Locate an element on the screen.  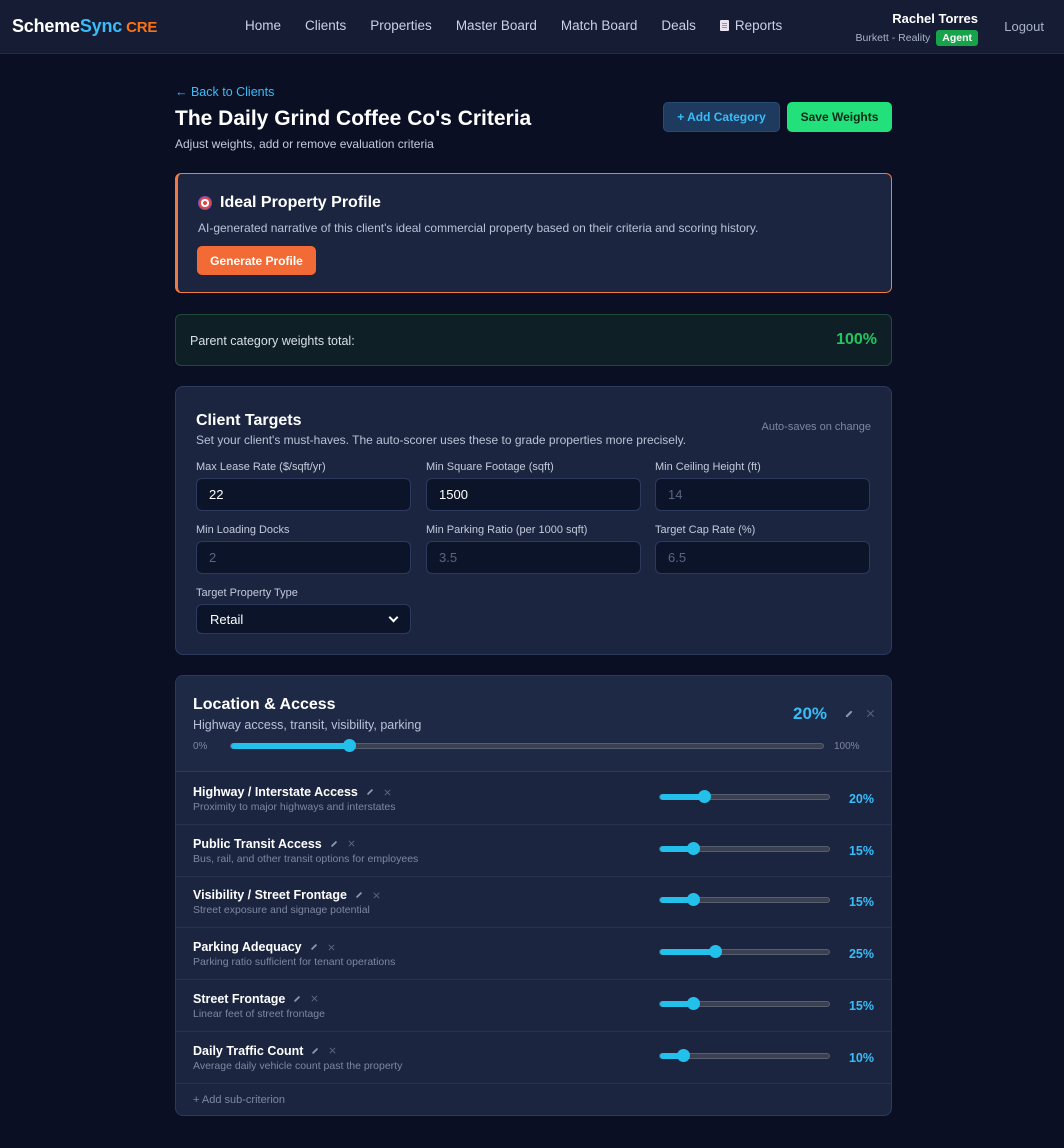
profile-title-text: Ideal Property Profile is located at coordinates (300, 202).